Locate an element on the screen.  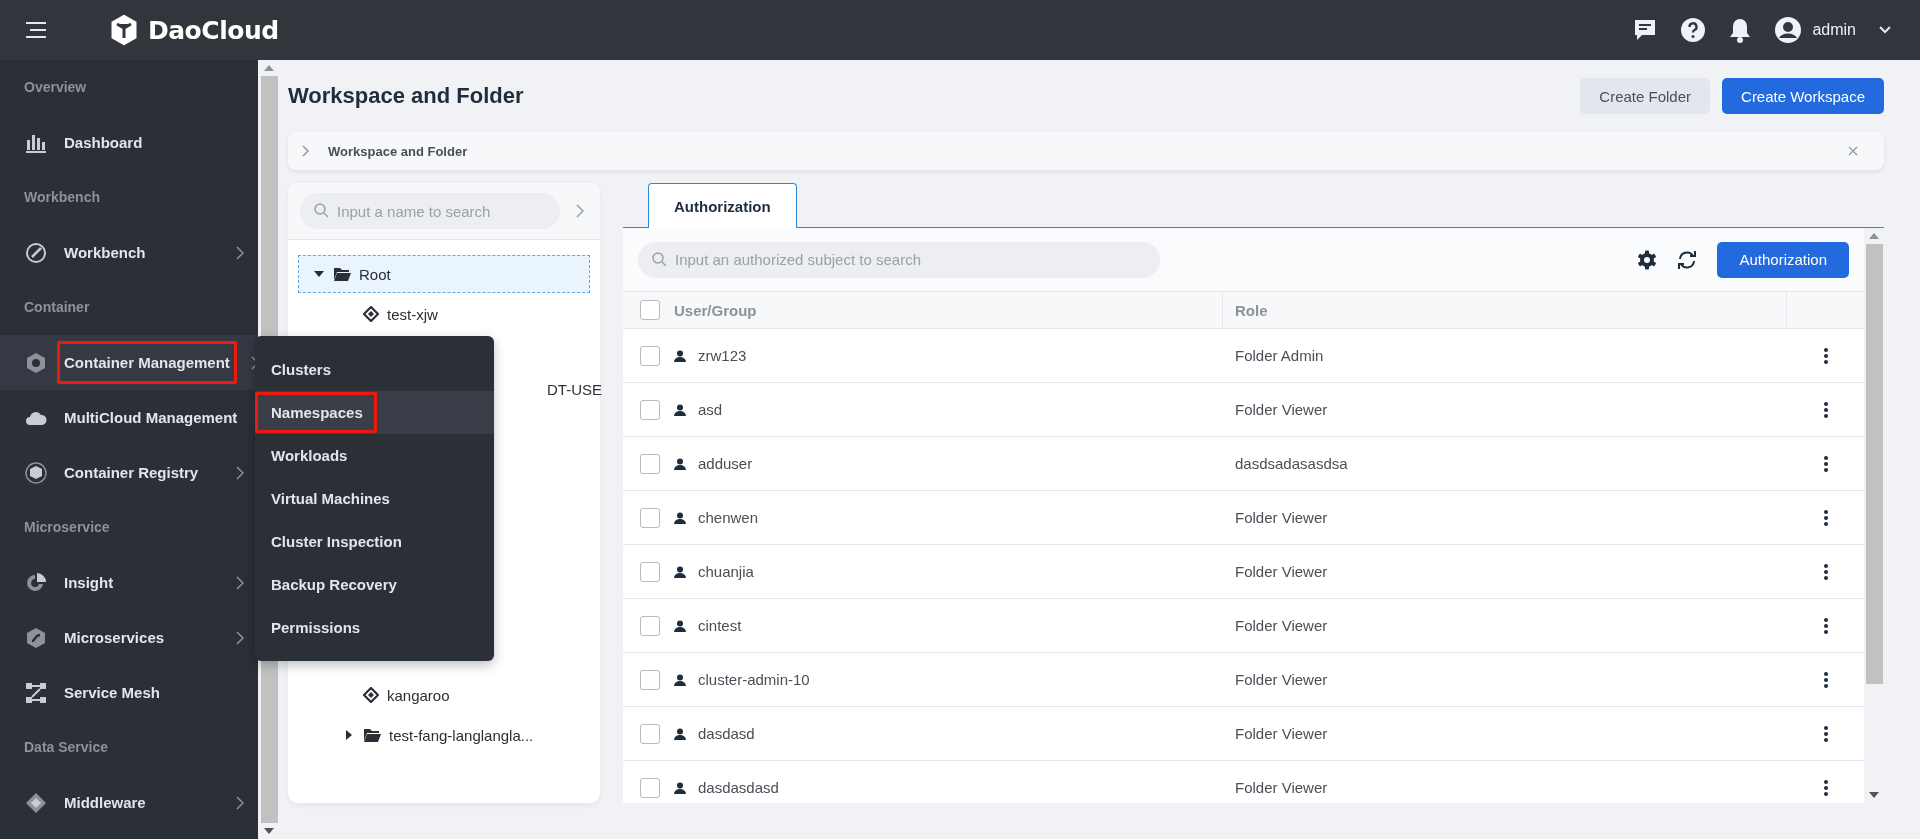
tree-search-field: Input a name to search is located at coordinates (430, 211).